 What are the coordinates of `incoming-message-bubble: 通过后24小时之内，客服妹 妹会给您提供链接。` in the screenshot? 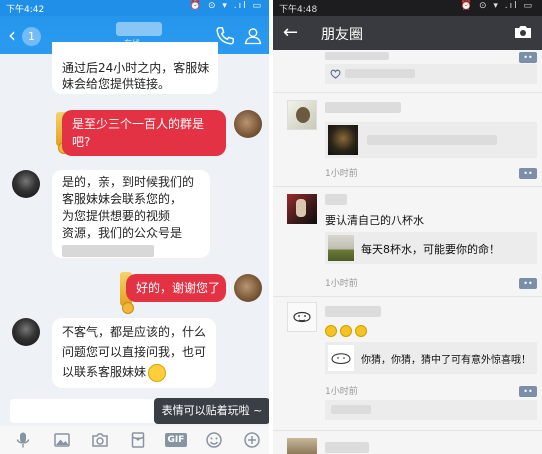 It's located at (135, 68).